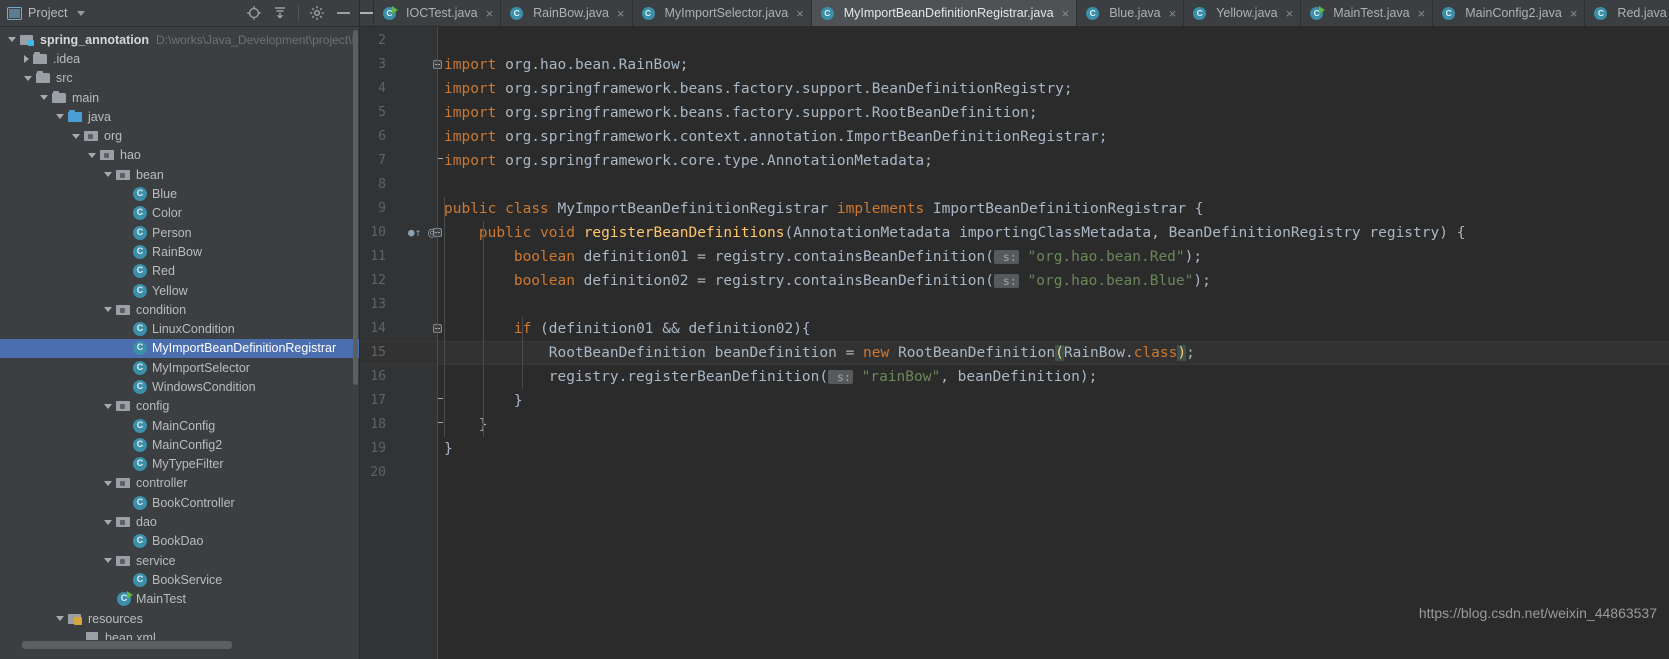  What do you see at coordinates (567, 13) in the screenshot?
I see `editor-tab-rainbow: RainBow.java ×` at bounding box center [567, 13].